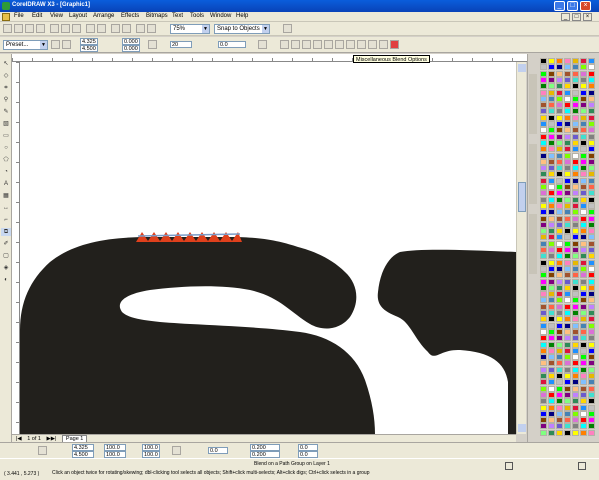  I want to click on loop-blend-icon, so click(262, 44).